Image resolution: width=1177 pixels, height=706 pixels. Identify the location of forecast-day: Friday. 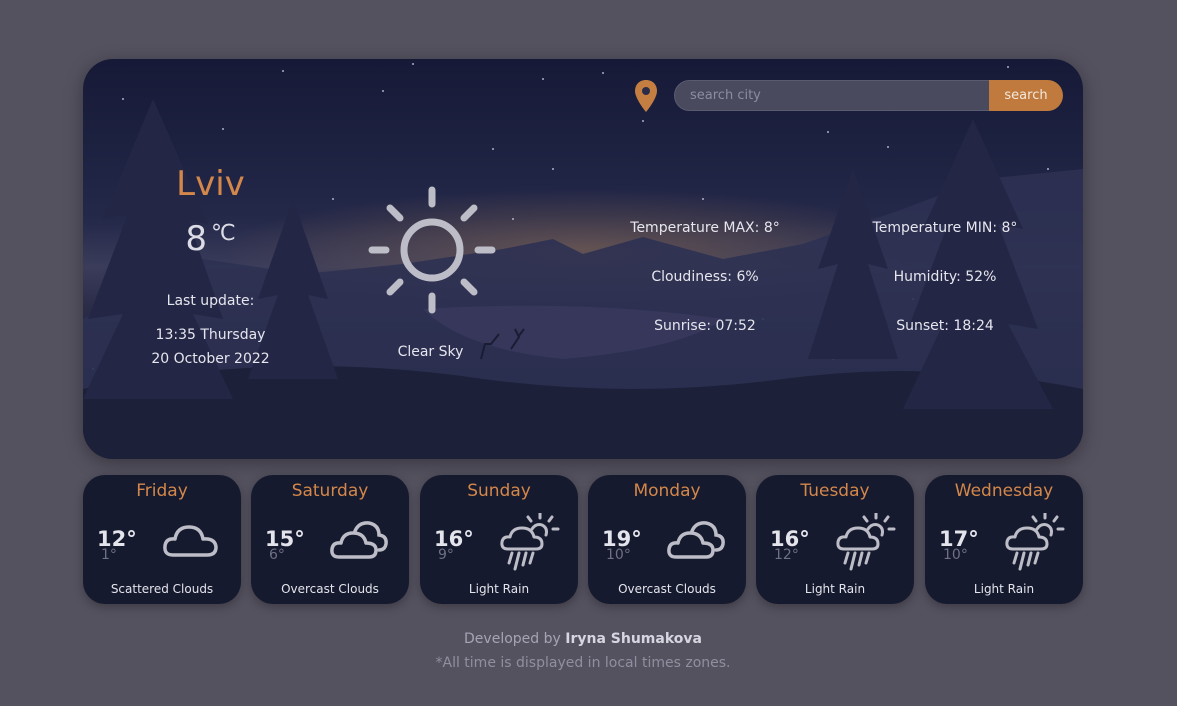
(162, 491).